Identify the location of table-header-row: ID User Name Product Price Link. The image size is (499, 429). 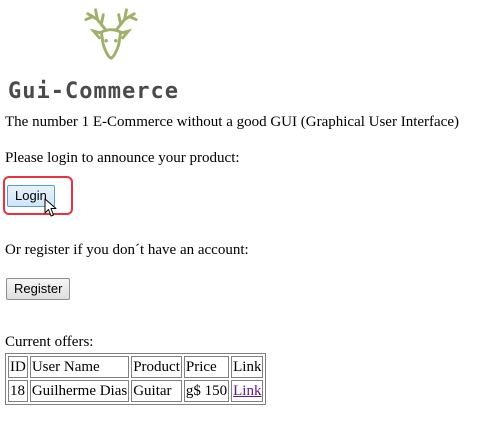
(136, 367).